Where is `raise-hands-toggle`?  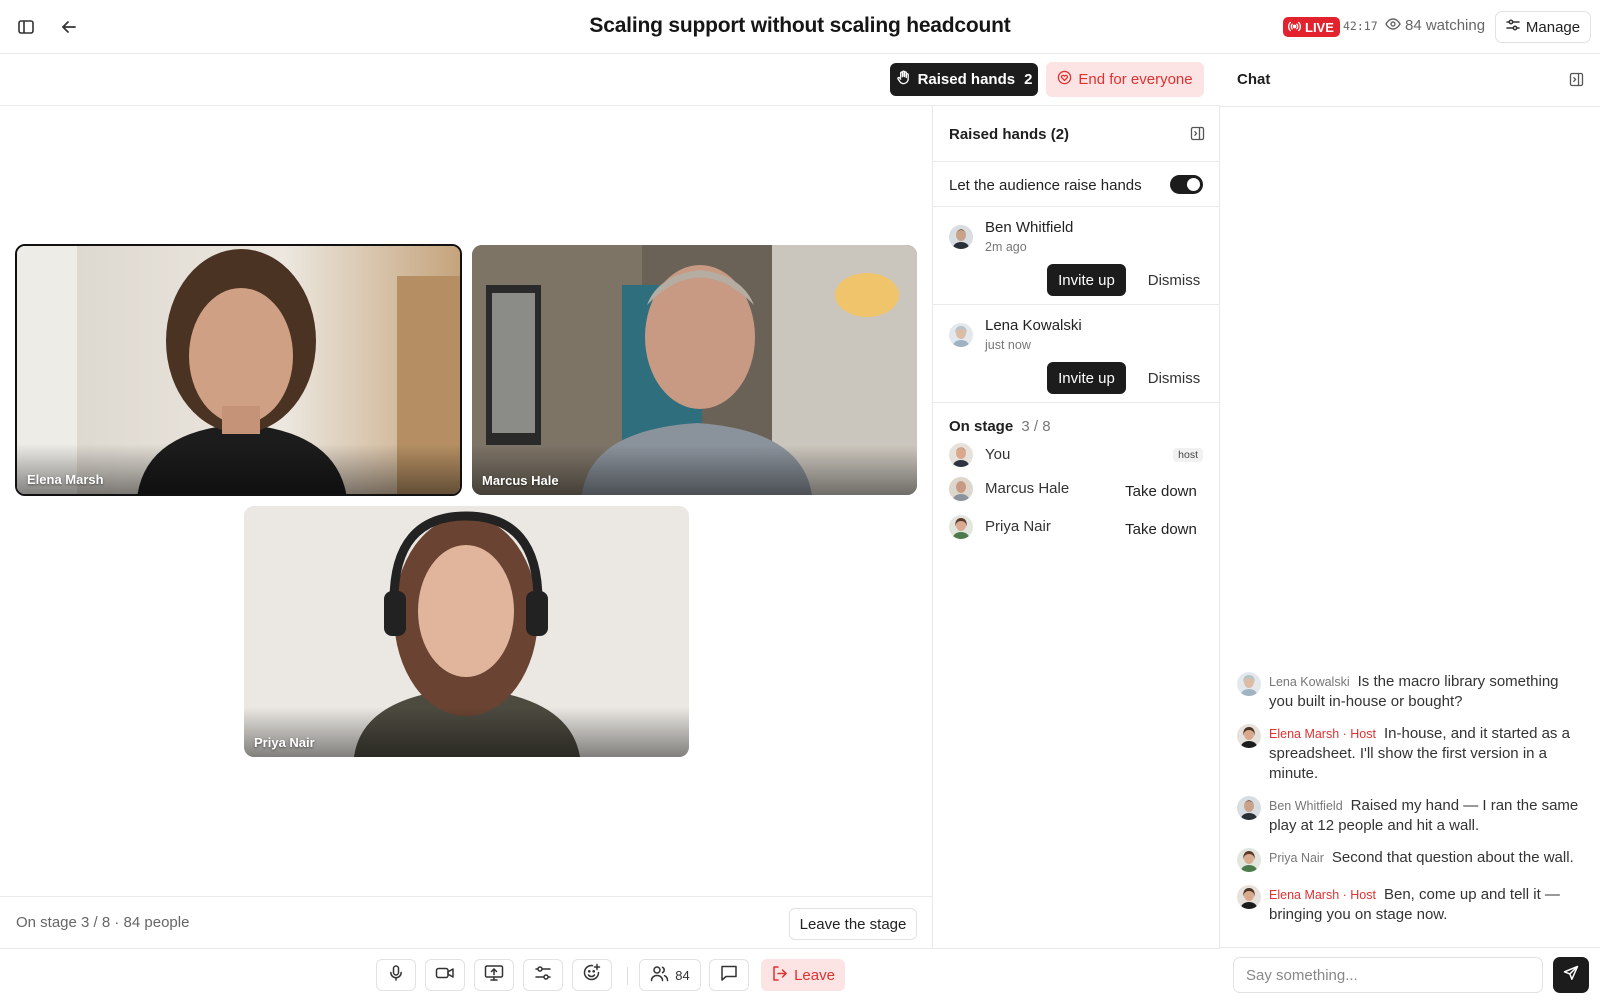 raise-hands-toggle is located at coordinates (1186, 184).